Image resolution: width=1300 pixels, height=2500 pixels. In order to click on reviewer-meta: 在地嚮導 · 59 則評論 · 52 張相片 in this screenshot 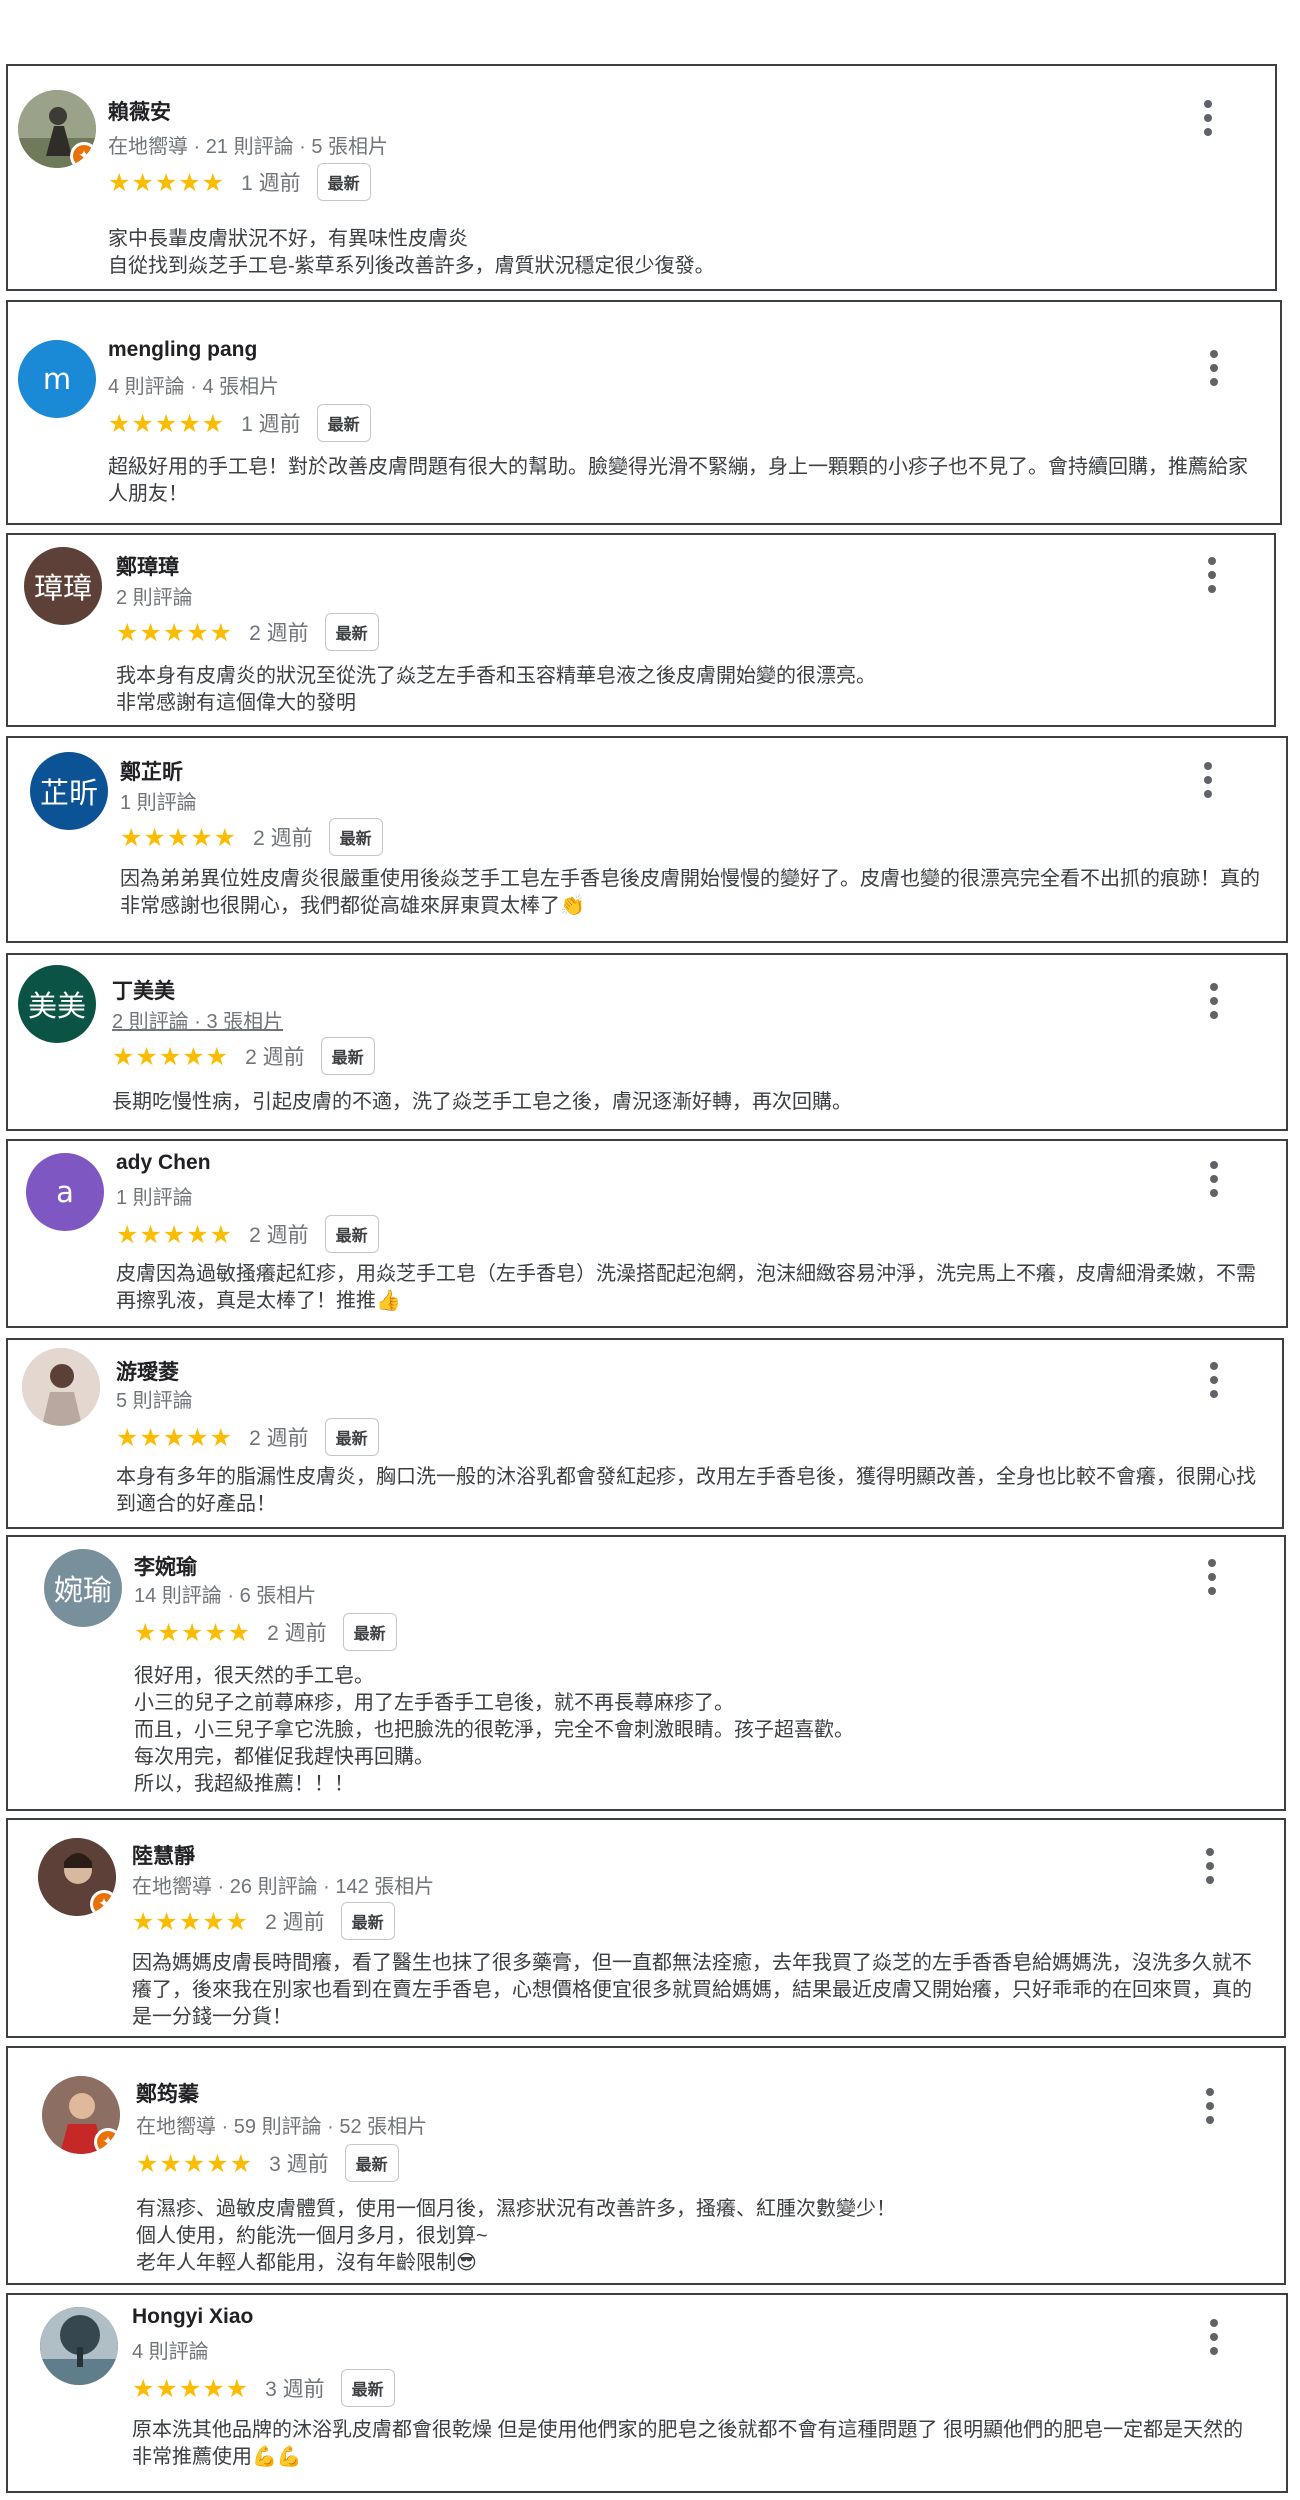, I will do `click(281, 2124)`.